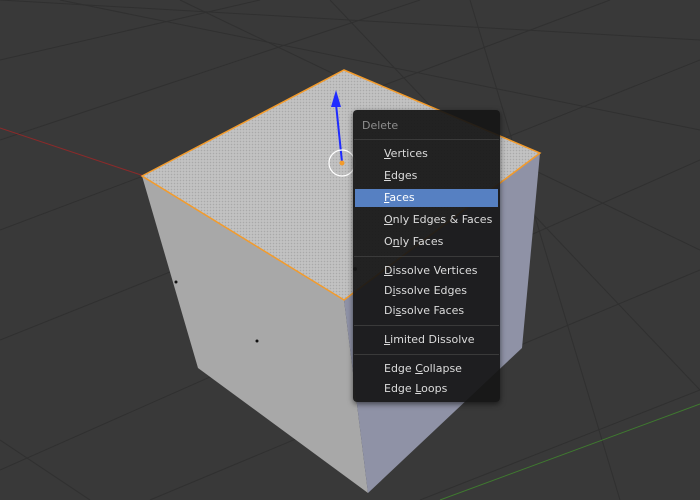  What do you see at coordinates (409, 153) in the screenshot?
I see `menu-item-label-part: ertices` at bounding box center [409, 153].